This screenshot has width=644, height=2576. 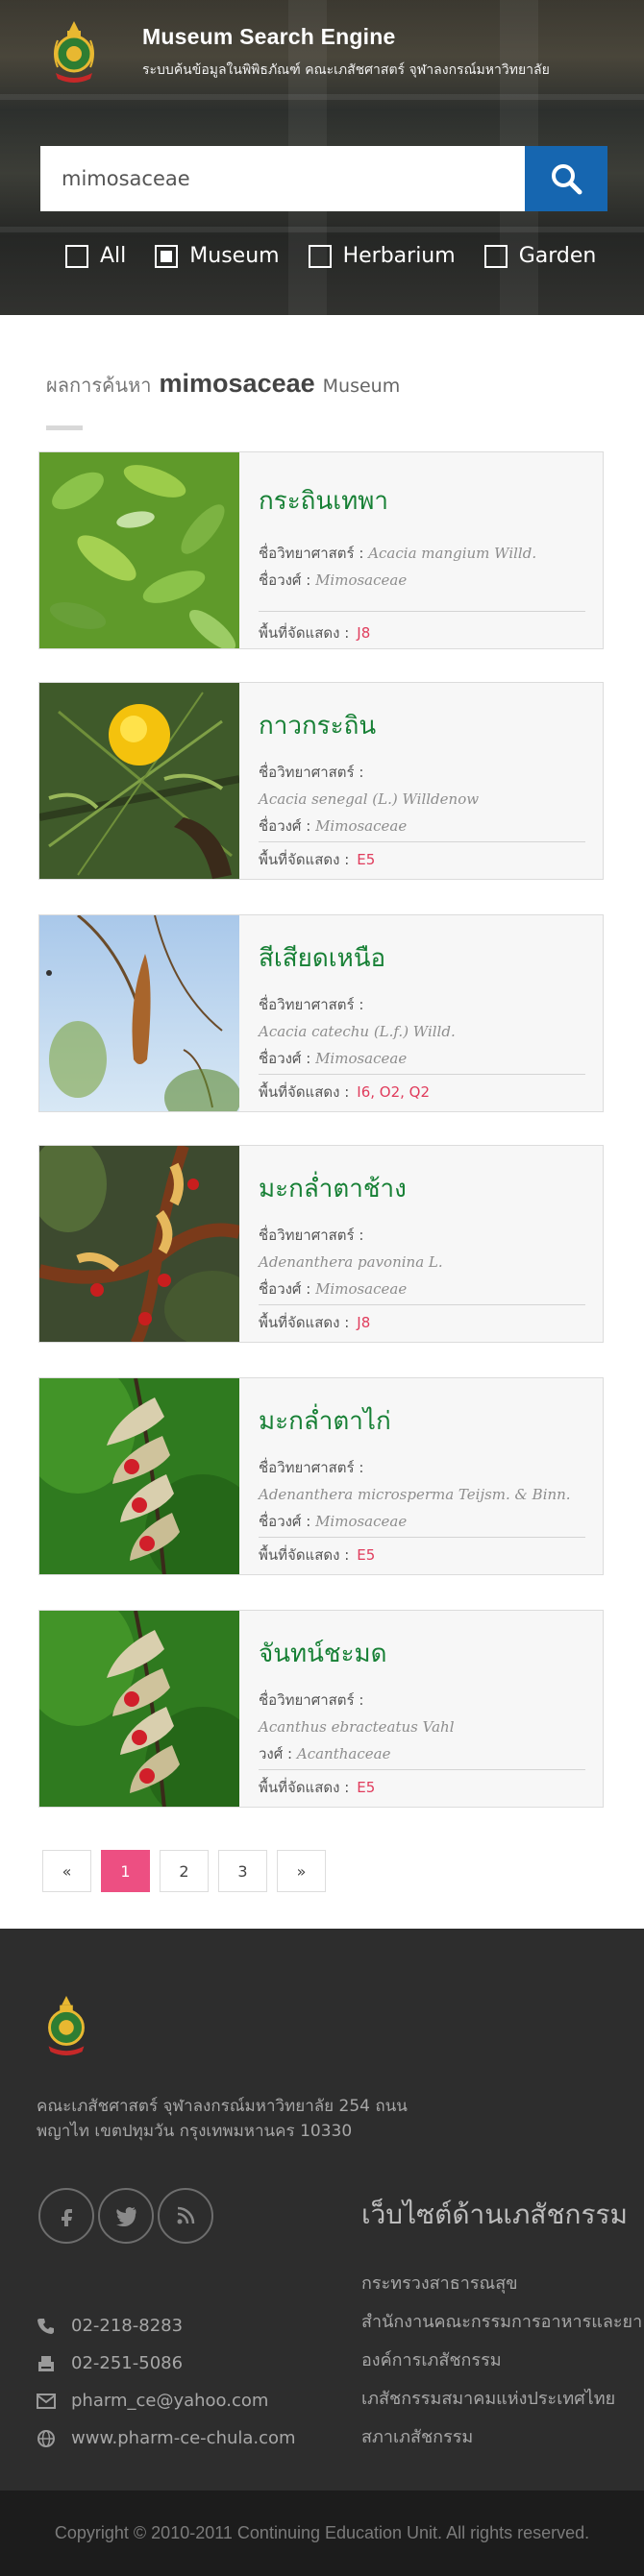 I want to click on footer-link: เภสัชกรรมสมาคมแห่งประเทศไทย, so click(x=502, y=2403).